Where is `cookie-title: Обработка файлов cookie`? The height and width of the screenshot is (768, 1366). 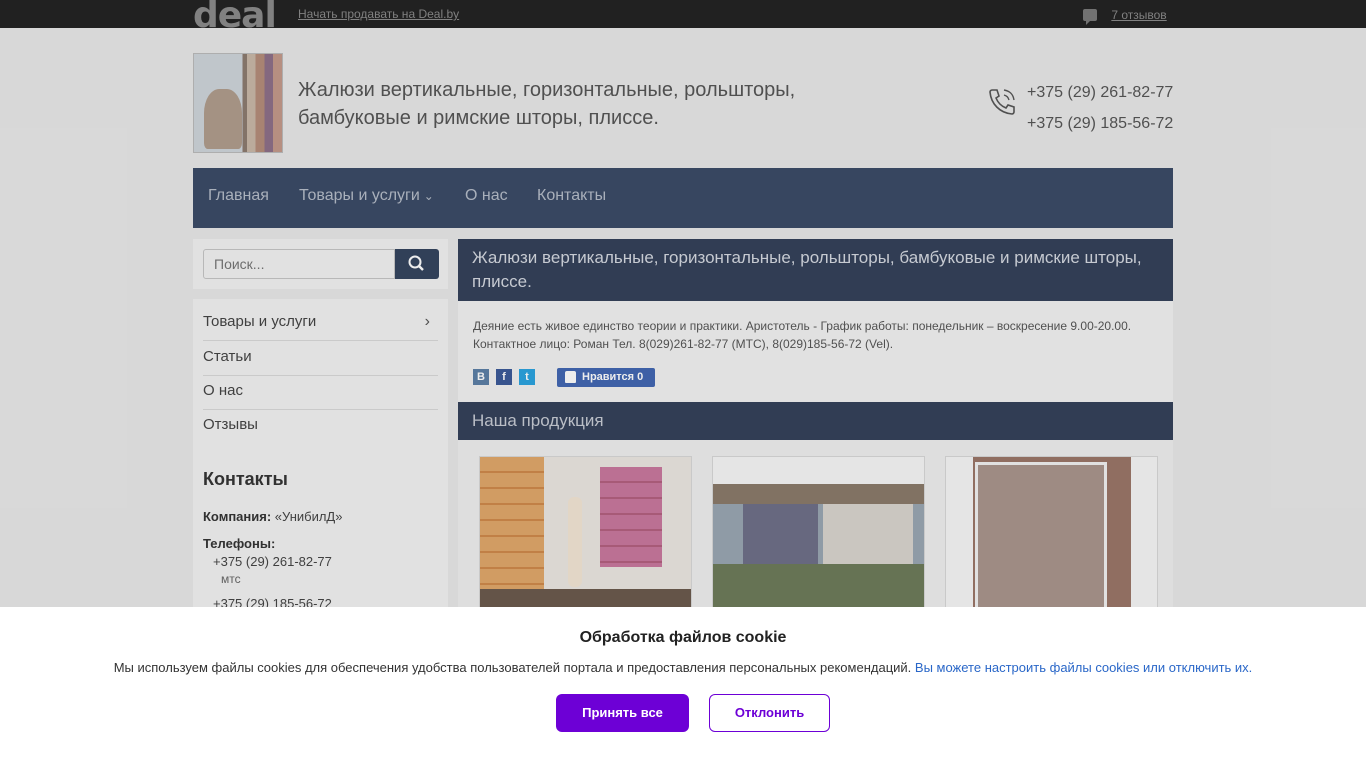
cookie-title: Обработка файлов cookie is located at coordinates (683, 637).